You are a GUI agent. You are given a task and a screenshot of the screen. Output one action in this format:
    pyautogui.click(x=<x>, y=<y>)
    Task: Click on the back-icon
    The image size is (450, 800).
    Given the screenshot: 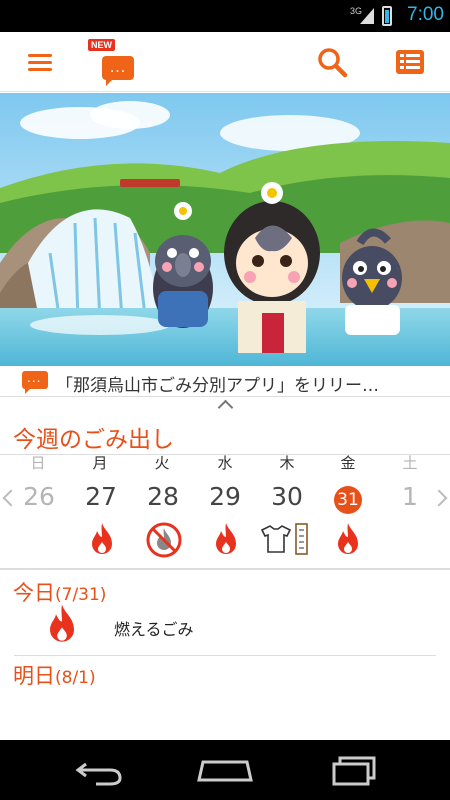 What is the action you would take?
    pyautogui.click(x=100, y=770)
    